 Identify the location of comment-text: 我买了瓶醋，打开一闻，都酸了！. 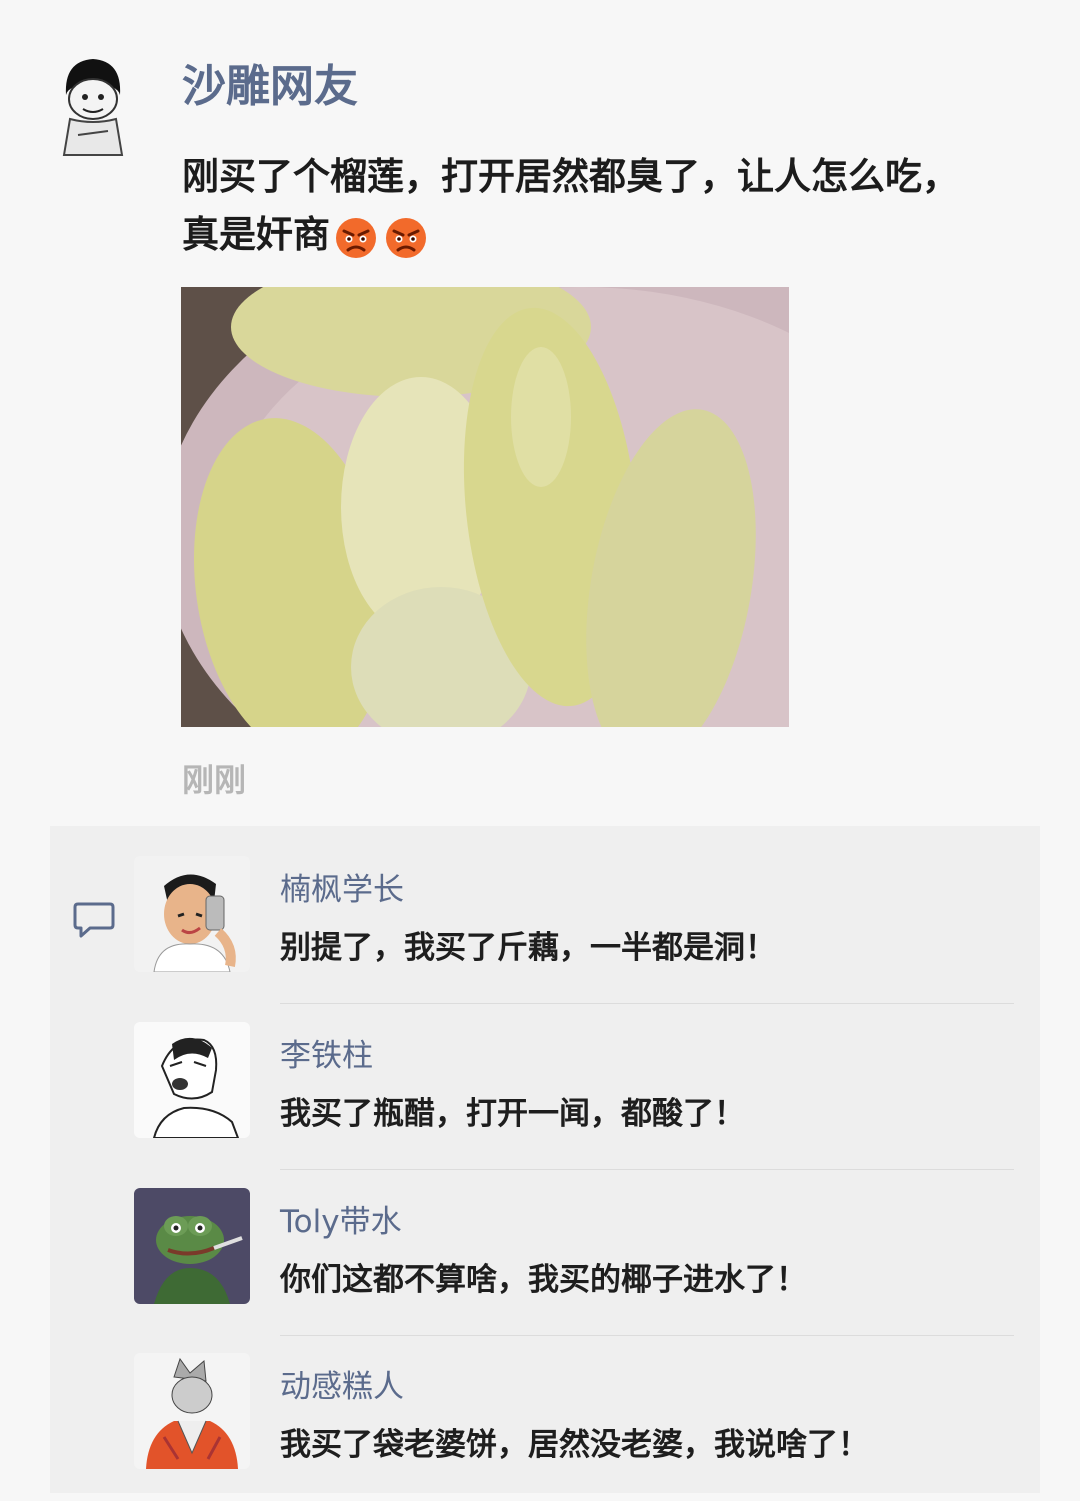
(512, 1114).